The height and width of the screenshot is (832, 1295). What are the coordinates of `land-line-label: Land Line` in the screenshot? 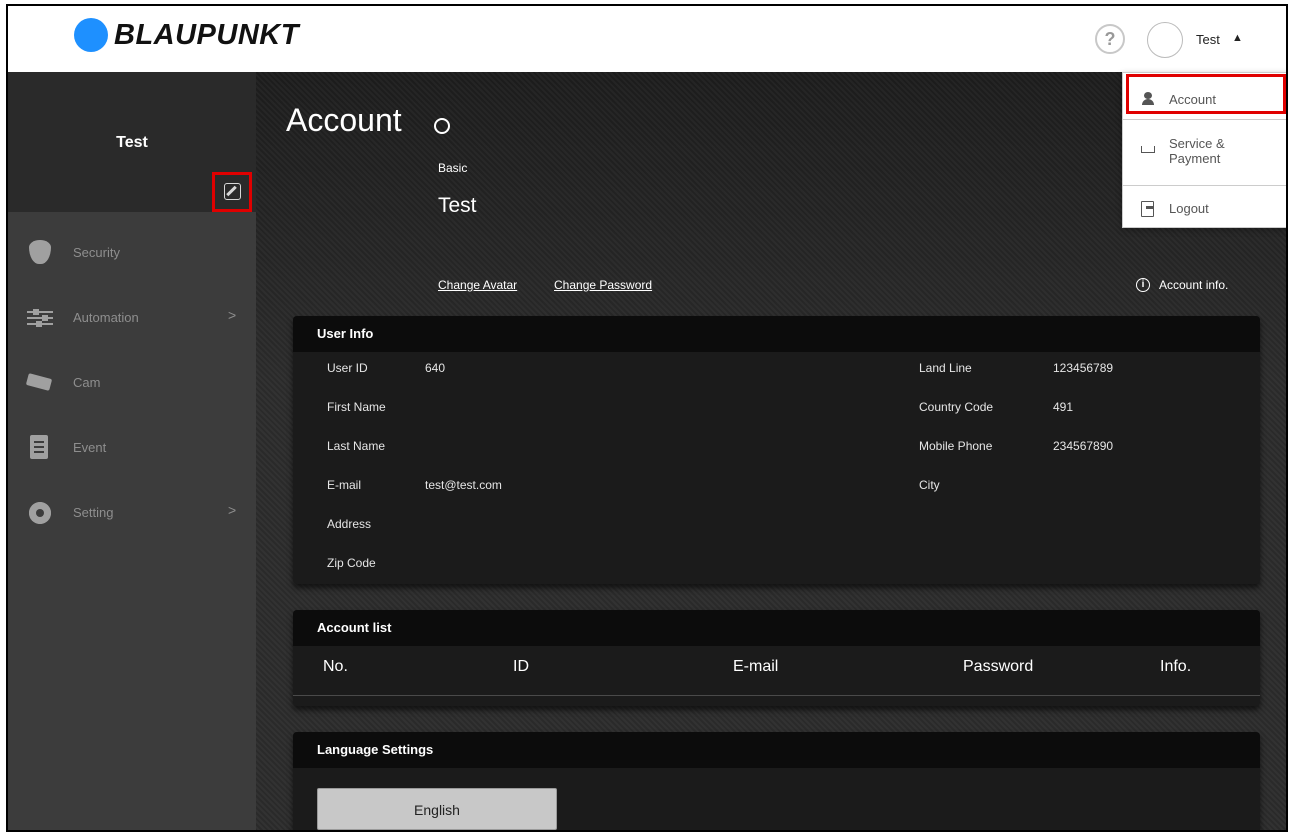 It's located at (945, 368).